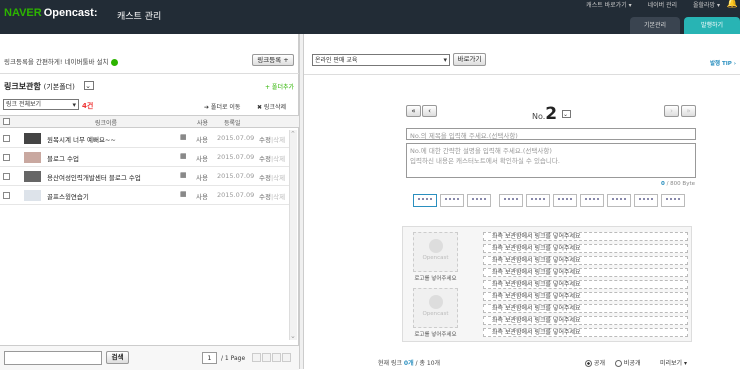 This screenshot has width=740, height=370. I want to click on tab-publish: 발행하기, so click(712, 25).